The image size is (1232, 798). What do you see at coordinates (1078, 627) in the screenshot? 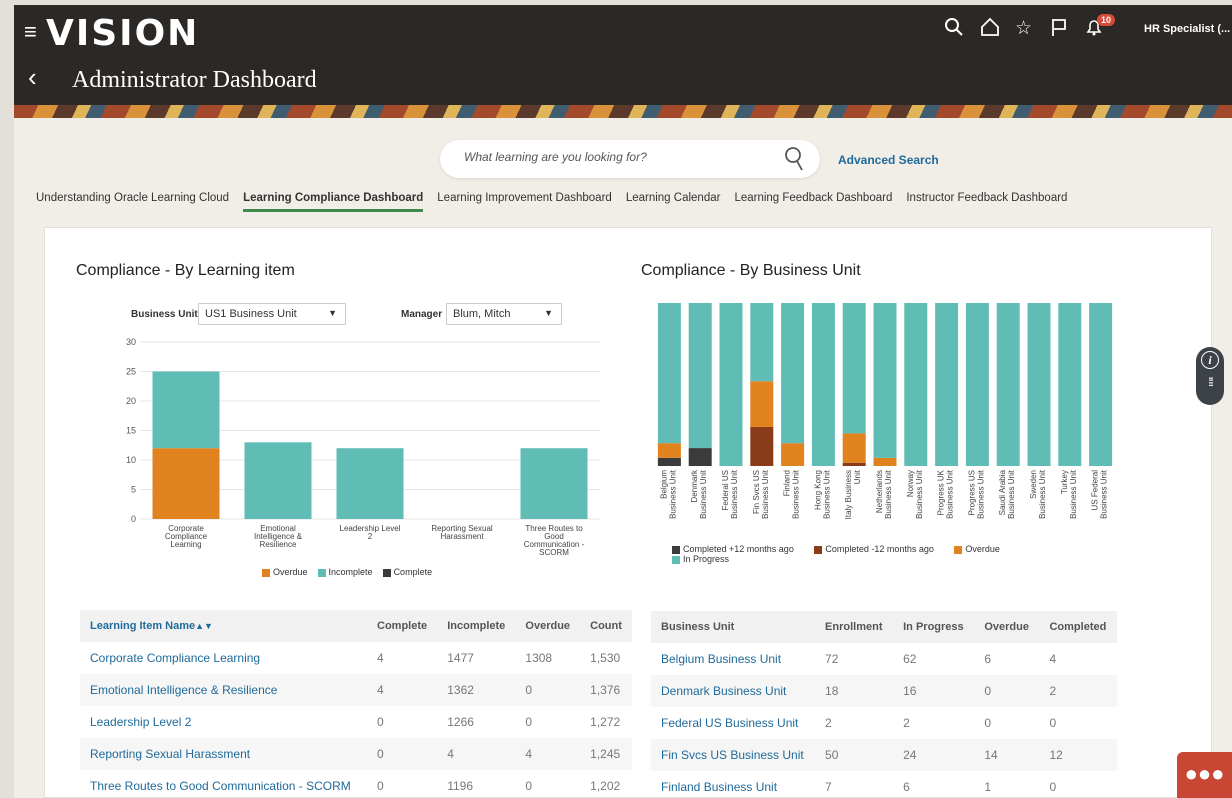
I see `column-header-completed: Completed` at bounding box center [1078, 627].